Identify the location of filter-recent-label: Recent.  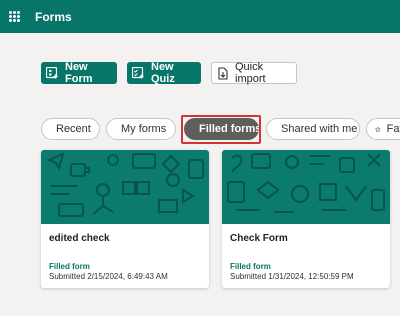
(73, 129).